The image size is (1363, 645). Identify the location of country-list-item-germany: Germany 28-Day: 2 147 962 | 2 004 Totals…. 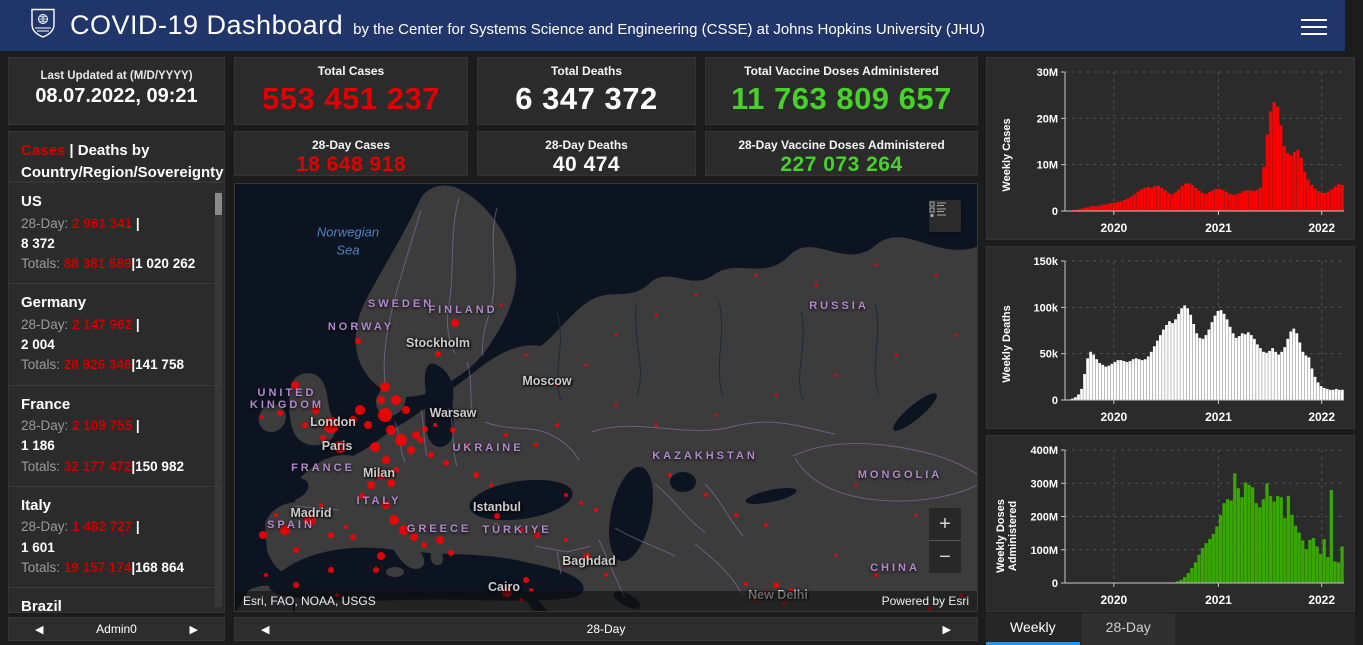
(116, 335).